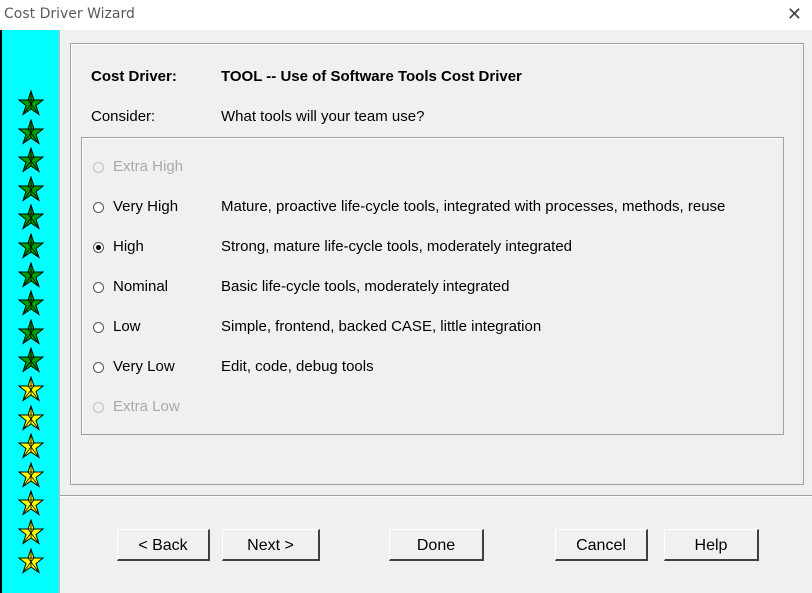  Describe the element at coordinates (323, 116) in the screenshot. I see `consider-value: What tools will your team use?` at that location.